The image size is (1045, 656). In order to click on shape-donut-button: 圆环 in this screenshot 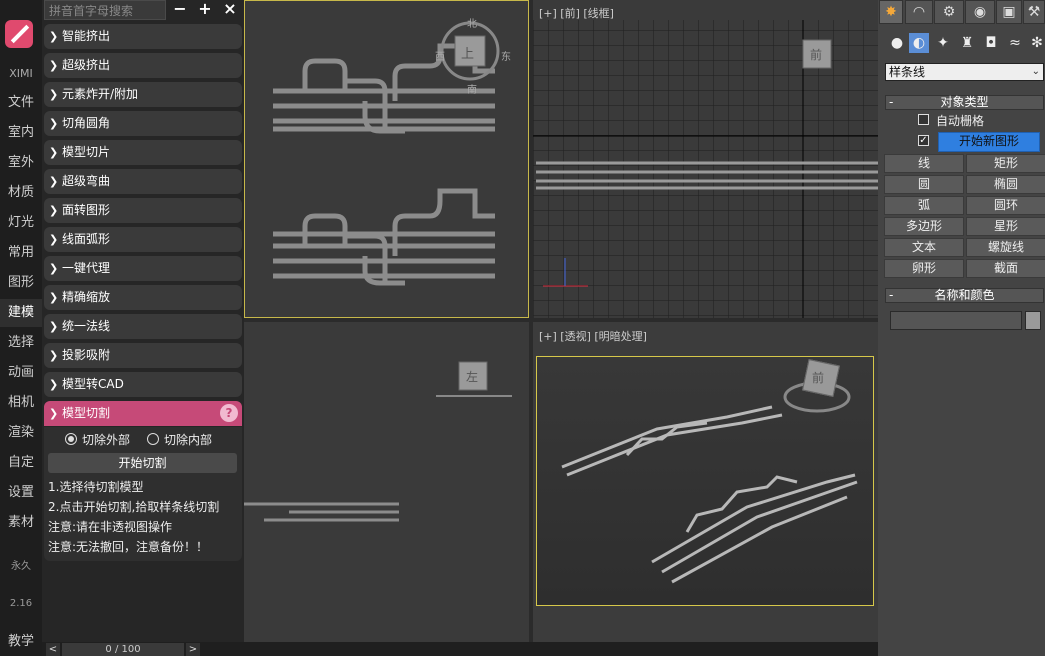, I will do `click(1005, 205)`.